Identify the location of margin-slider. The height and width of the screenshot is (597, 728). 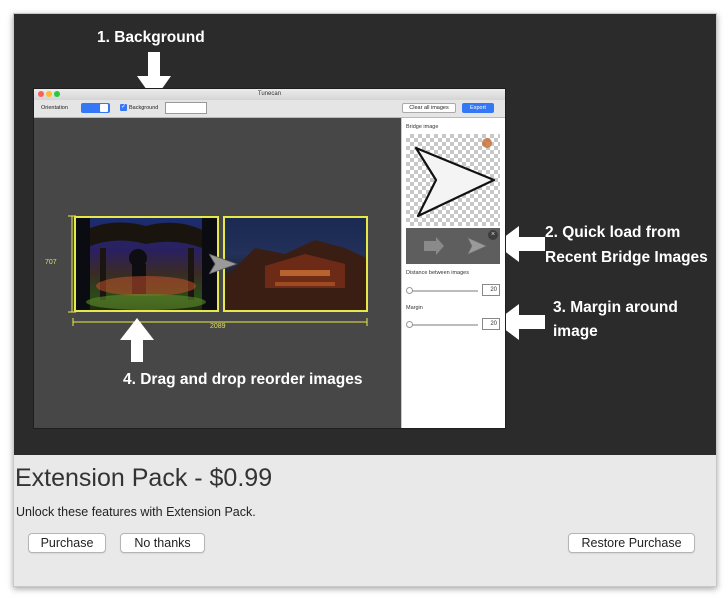
(442, 324).